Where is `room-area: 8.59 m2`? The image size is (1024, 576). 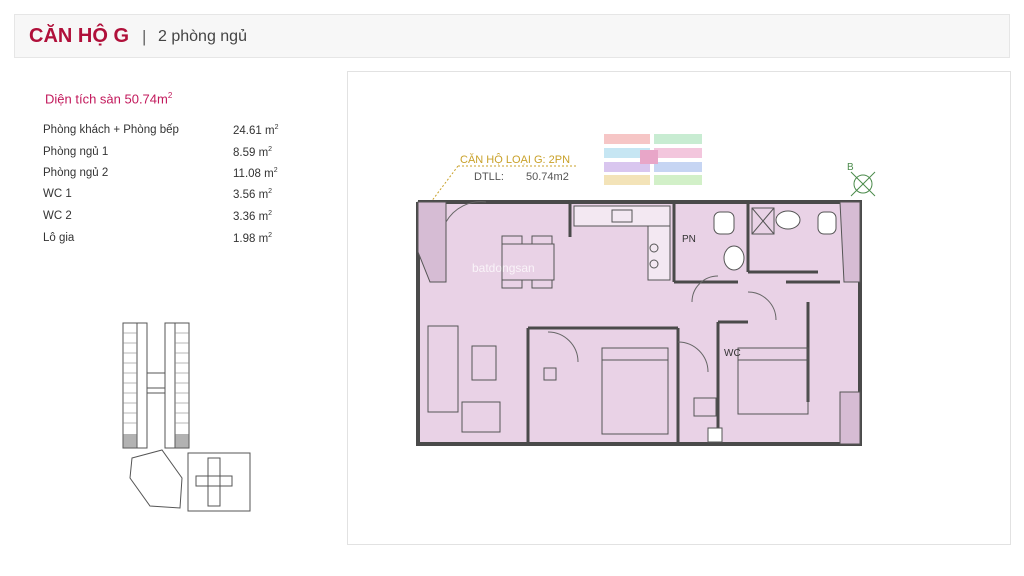
room-area: 8.59 m2 is located at coordinates (252, 152).